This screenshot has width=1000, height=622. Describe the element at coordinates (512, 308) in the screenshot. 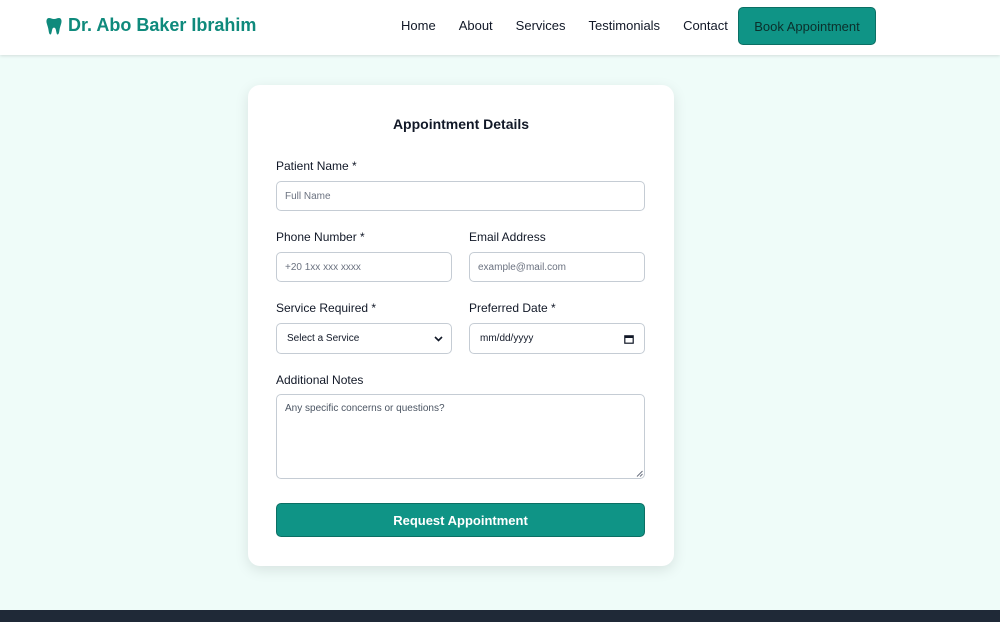

I see `date-label: Preferred Date *` at that location.